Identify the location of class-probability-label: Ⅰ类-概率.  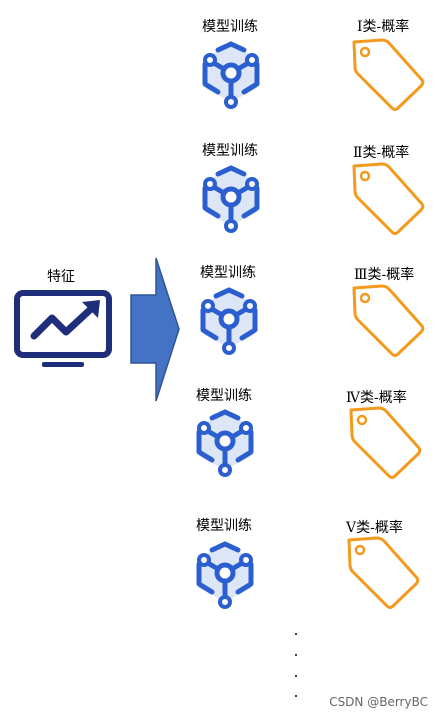
(383, 27).